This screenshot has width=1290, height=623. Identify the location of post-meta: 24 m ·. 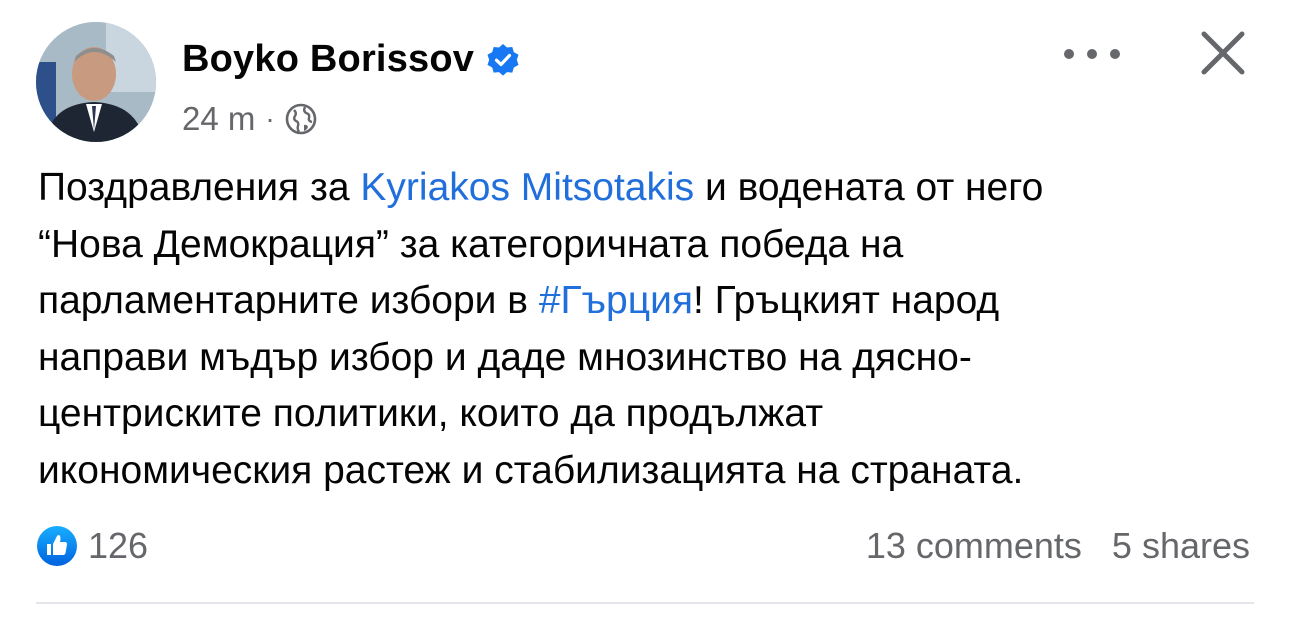
(249, 119).